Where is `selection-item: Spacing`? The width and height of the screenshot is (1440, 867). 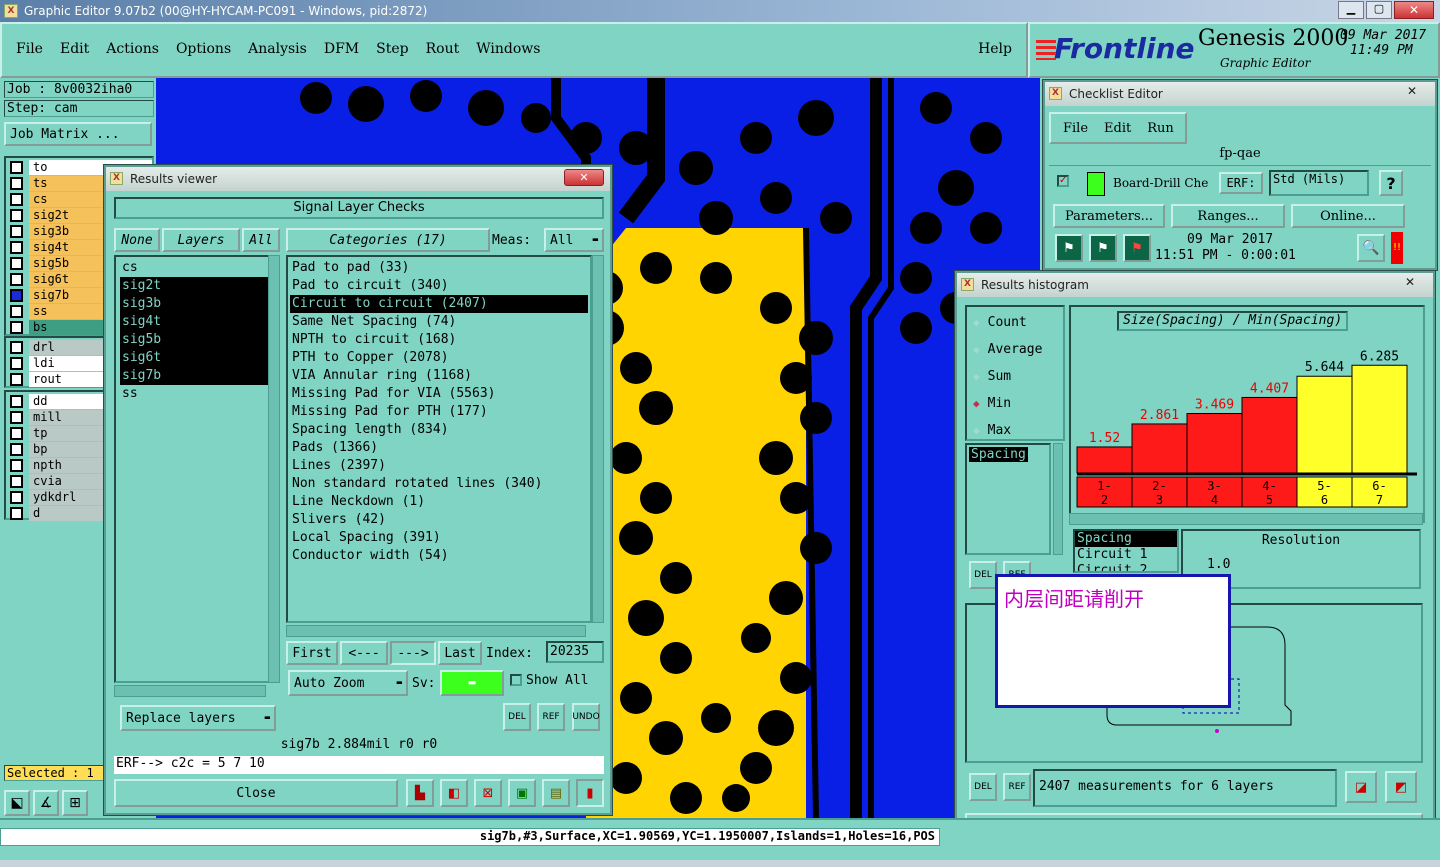
selection-item: Spacing is located at coordinates (1126, 539).